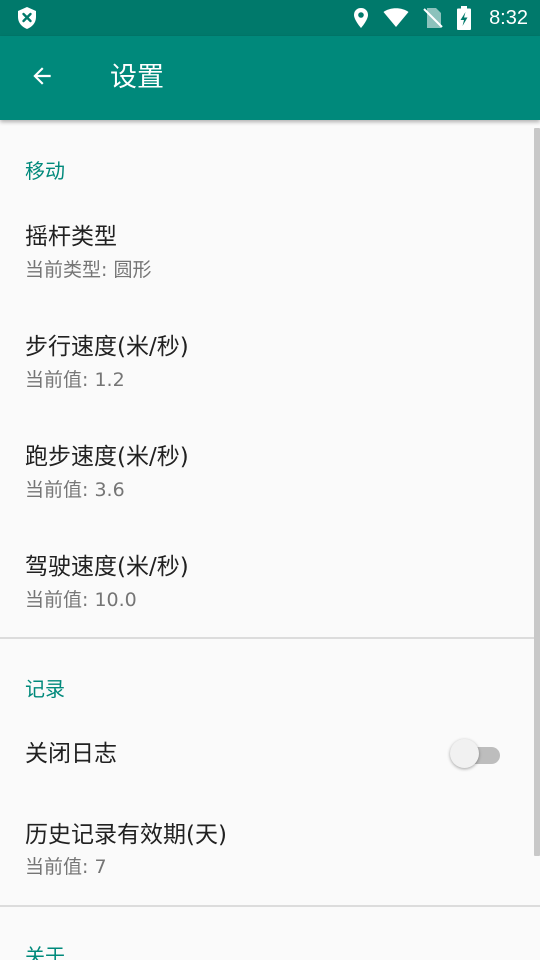  I want to click on back-button, so click(42, 78).